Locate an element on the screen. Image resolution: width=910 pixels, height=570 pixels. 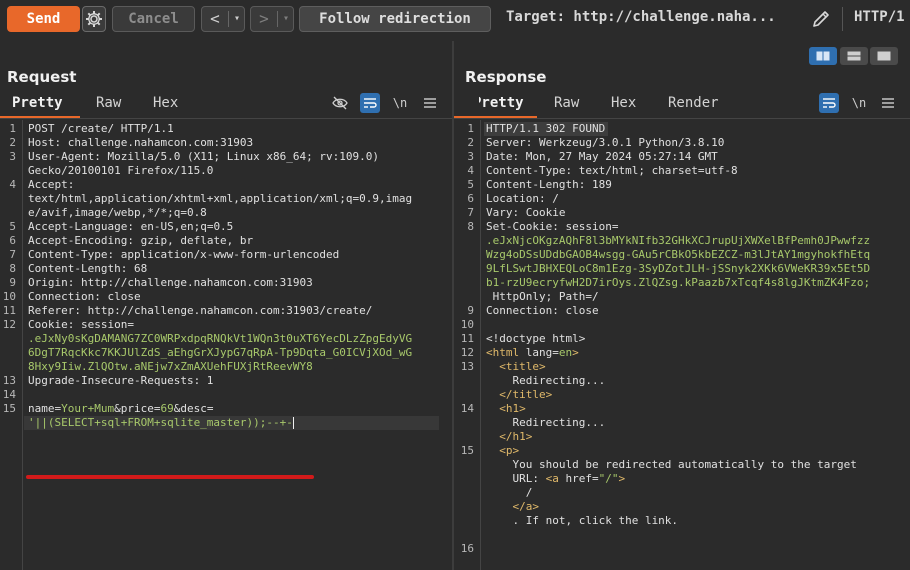
response-title: Response is located at coordinates (506, 77).